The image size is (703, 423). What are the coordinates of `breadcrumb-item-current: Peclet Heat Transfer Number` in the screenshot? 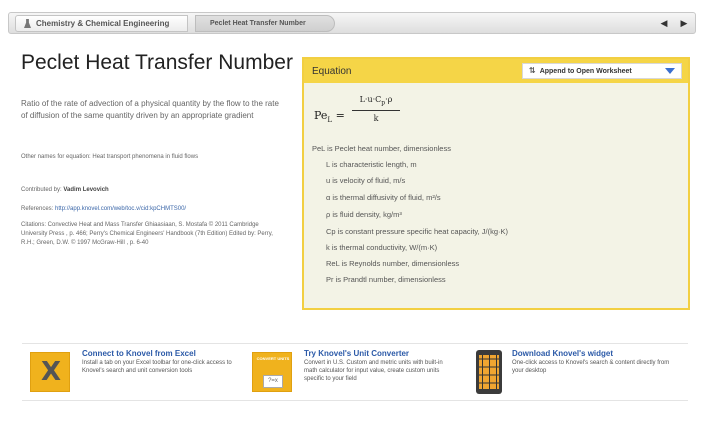 It's located at (265, 23).